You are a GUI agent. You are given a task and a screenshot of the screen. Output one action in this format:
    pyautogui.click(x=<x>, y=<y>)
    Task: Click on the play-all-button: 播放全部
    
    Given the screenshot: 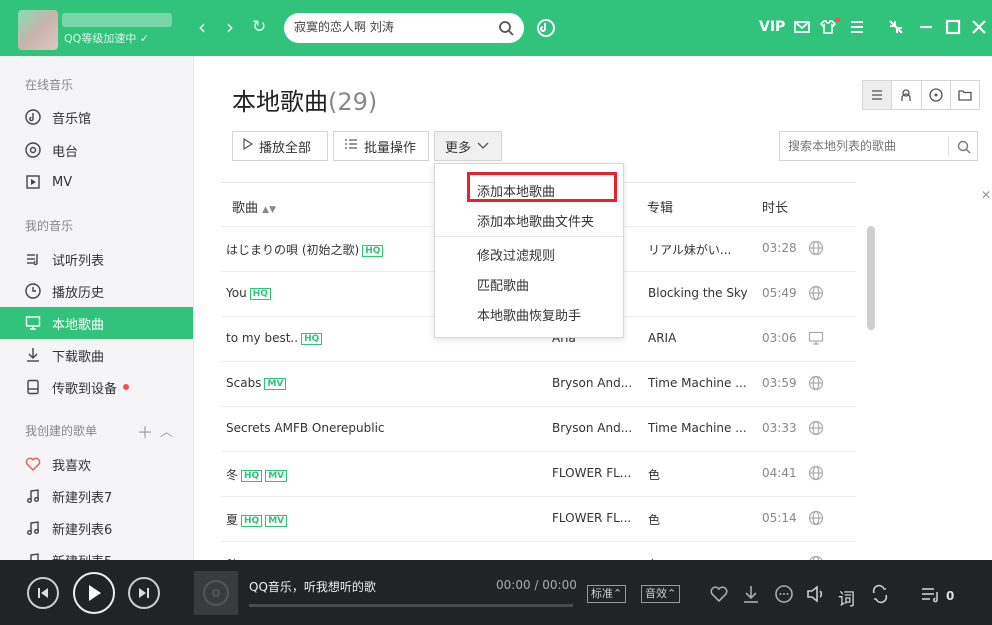 What is the action you would take?
    pyautogui.click(x=280, y=146)
    